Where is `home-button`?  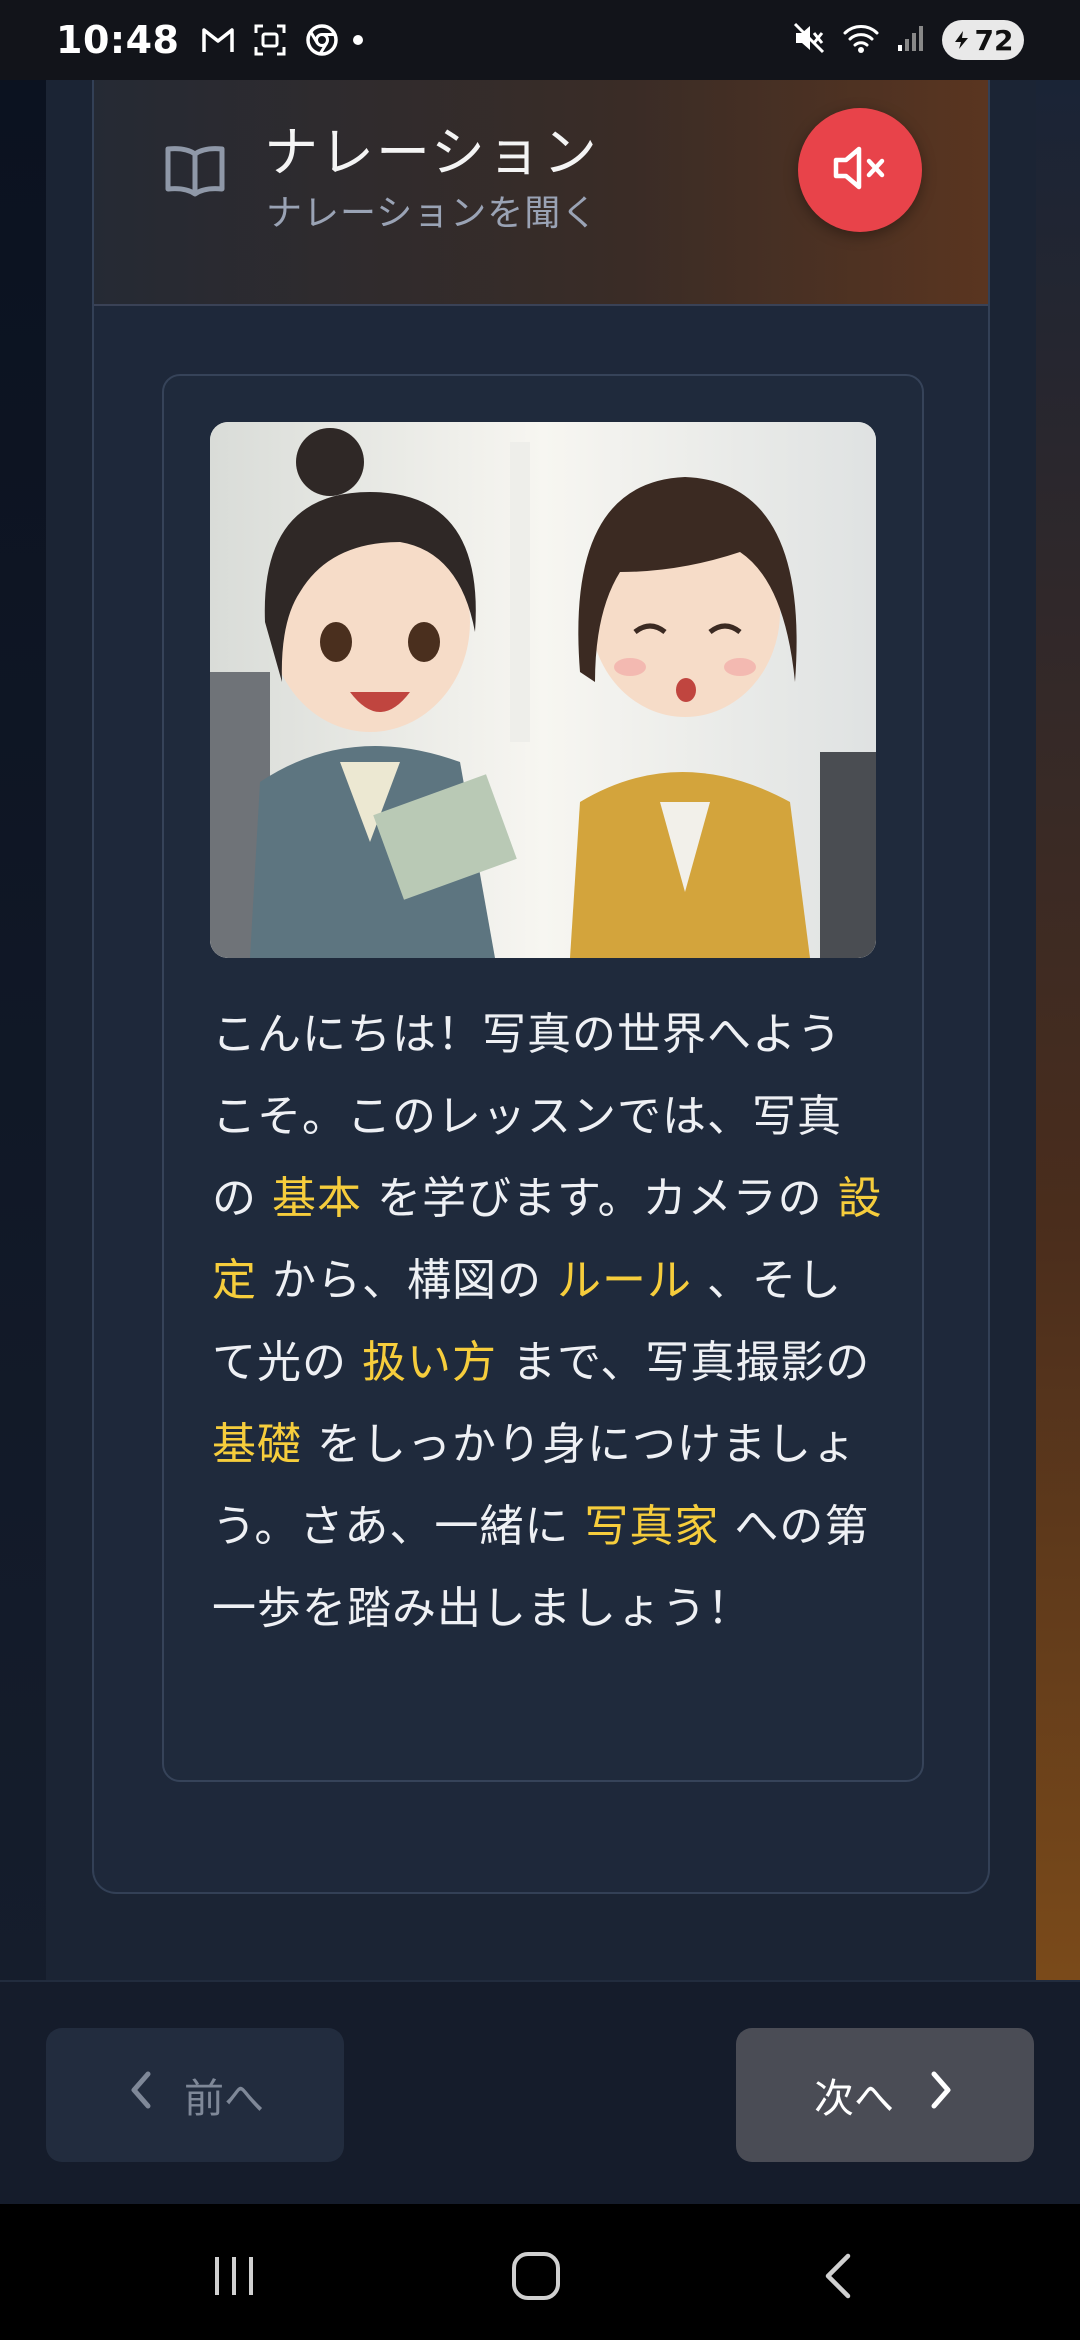
home-button is located at coordinates (536, 2276).